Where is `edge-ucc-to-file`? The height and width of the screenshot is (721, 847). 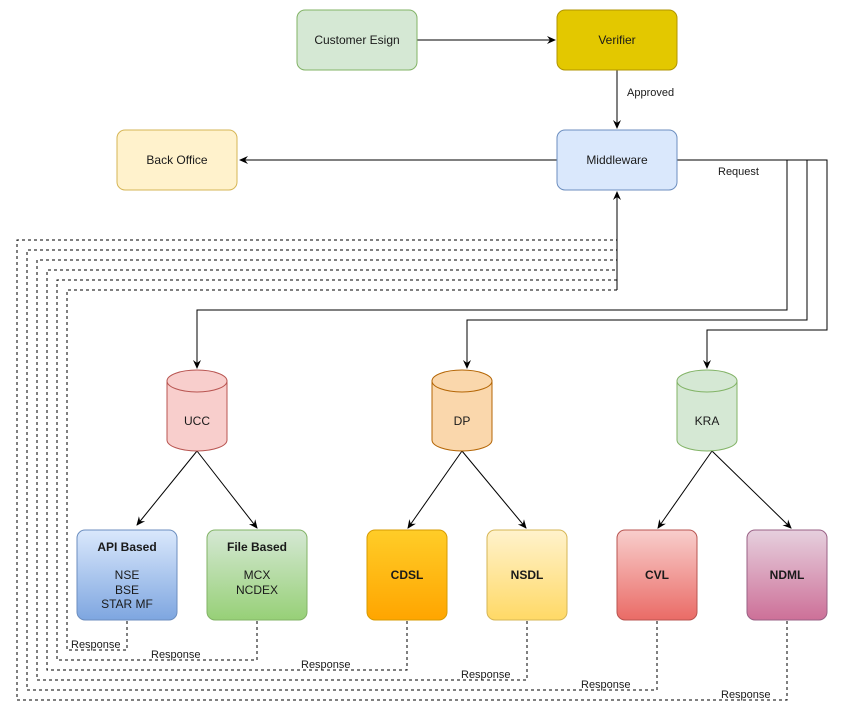 edge-ucc-to-file is located at coordinates (227, 489).